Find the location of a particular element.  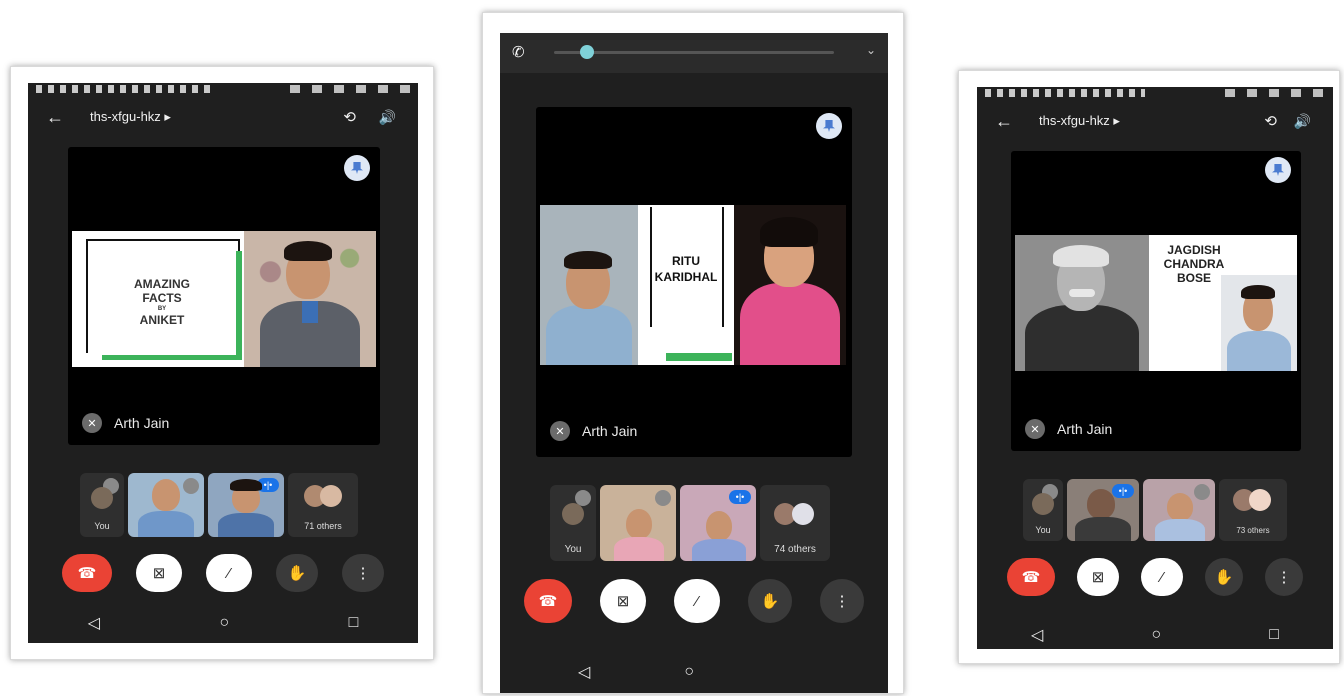

portrait-image is located at coordinates (1082, 303).